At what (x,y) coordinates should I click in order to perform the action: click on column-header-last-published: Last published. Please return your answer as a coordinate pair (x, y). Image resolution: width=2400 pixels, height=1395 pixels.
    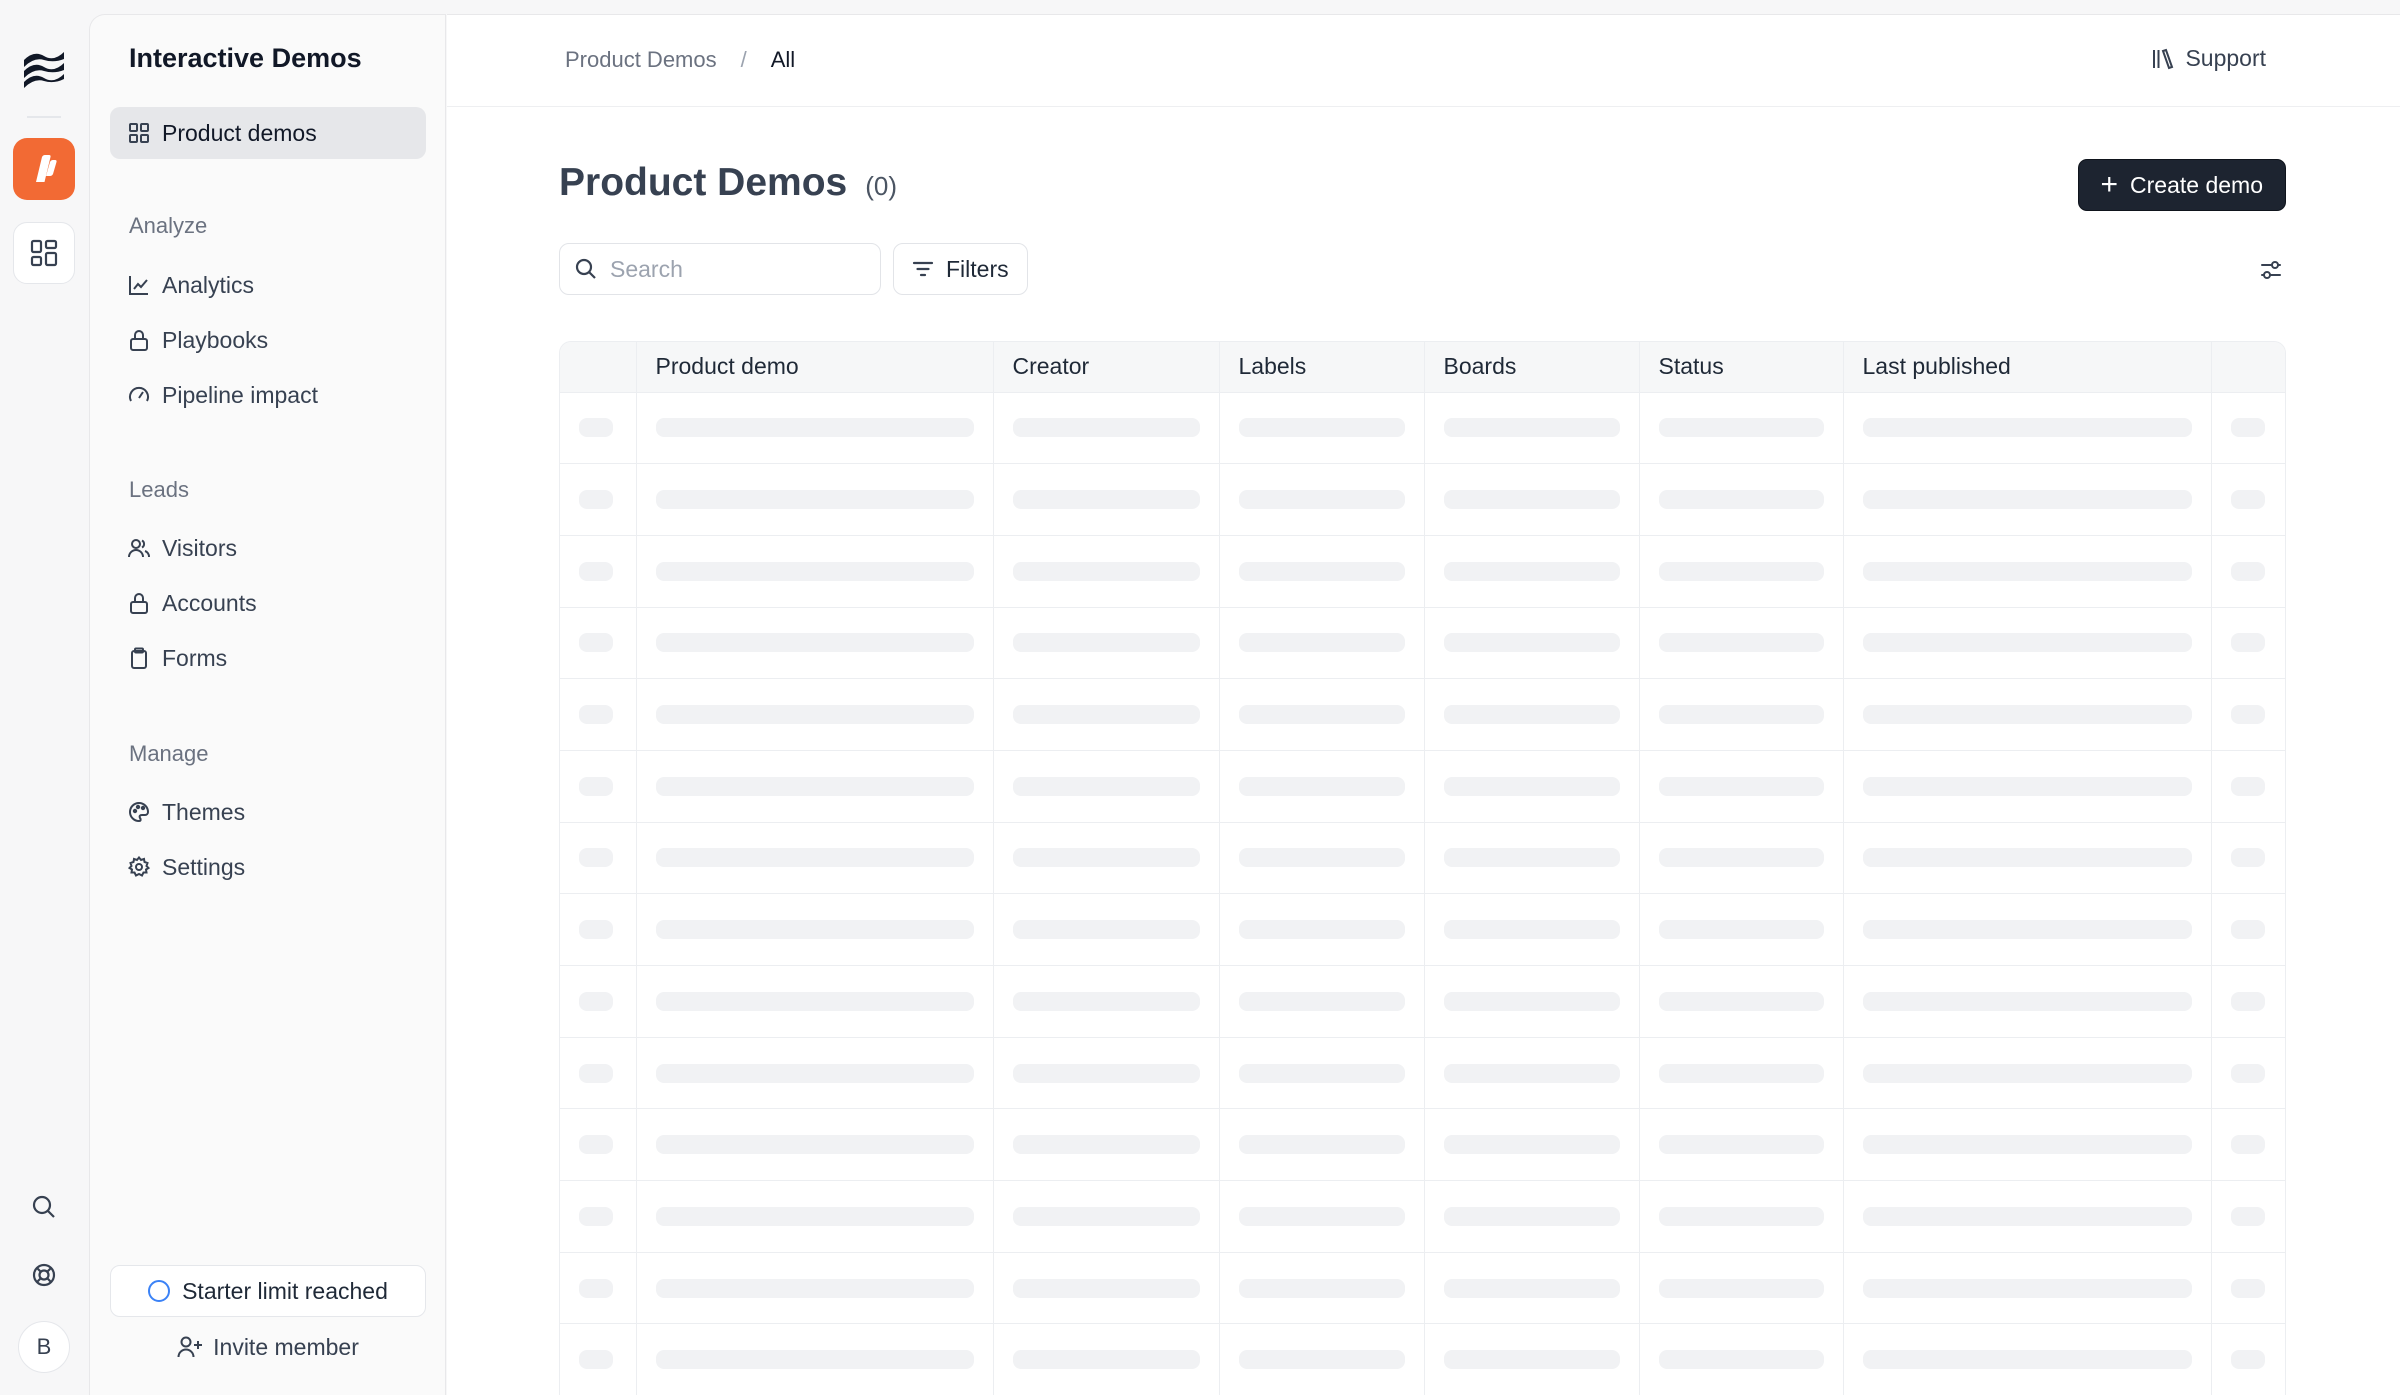
    Looking at the image, I should click on (2027, 367).